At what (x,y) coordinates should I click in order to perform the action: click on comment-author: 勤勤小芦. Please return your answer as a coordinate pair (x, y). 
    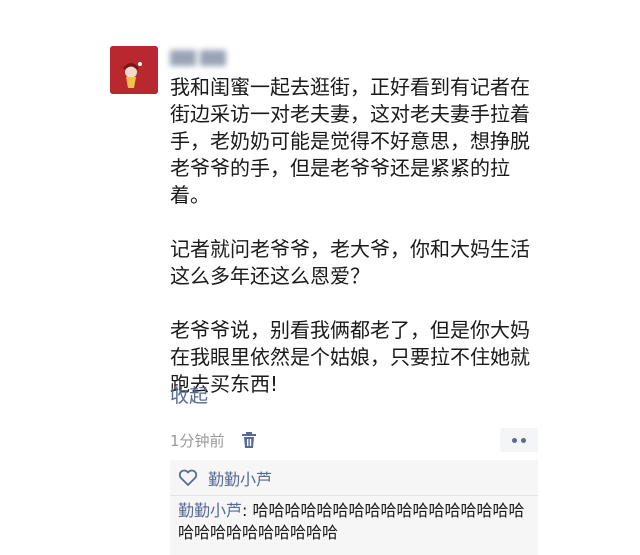
    Looking at the image, I should click on (210, 510).